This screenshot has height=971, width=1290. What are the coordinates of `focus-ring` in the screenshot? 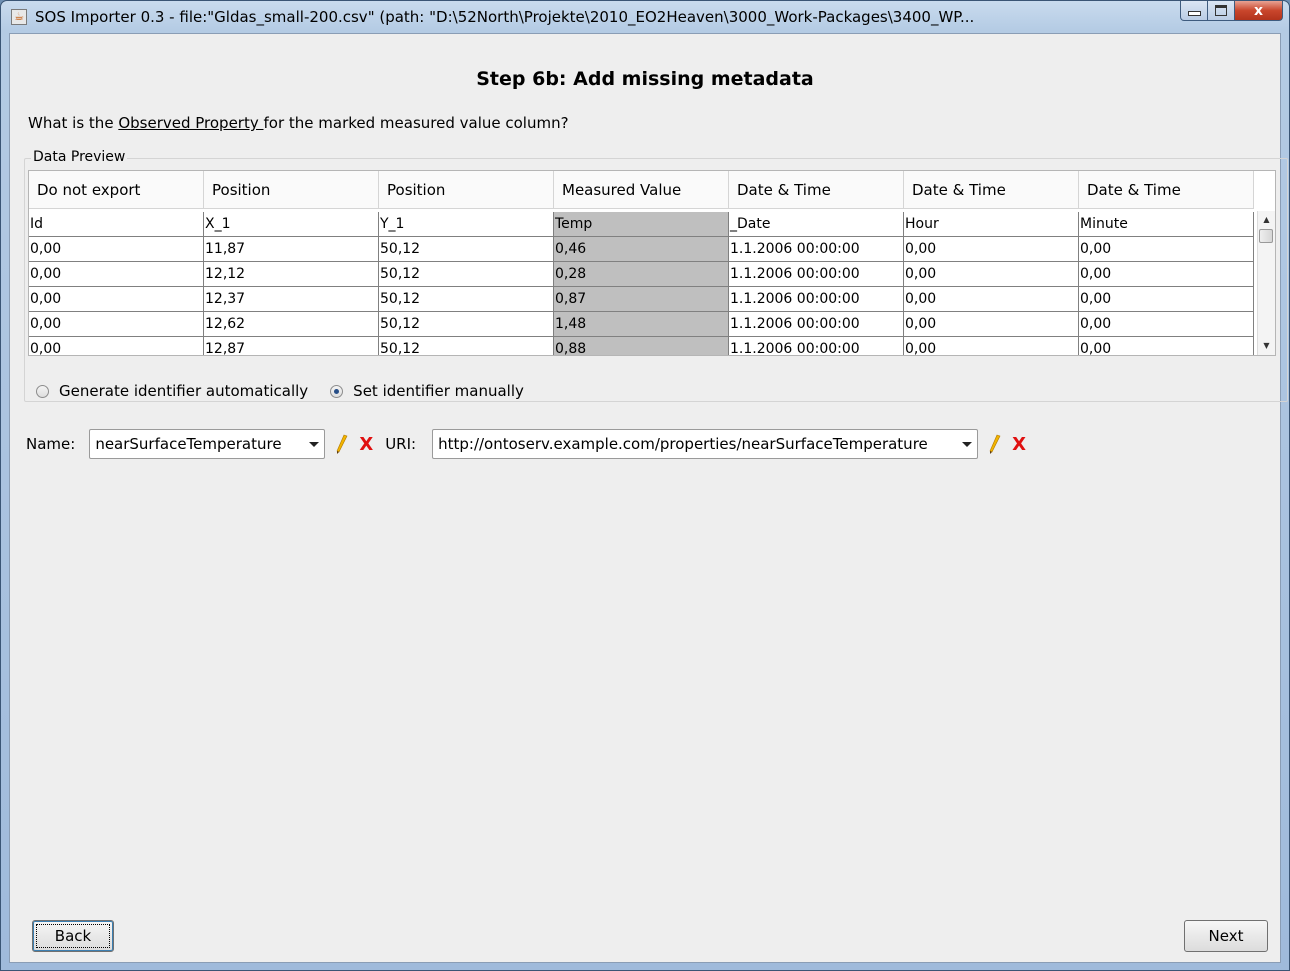 It's located at (73, 936).